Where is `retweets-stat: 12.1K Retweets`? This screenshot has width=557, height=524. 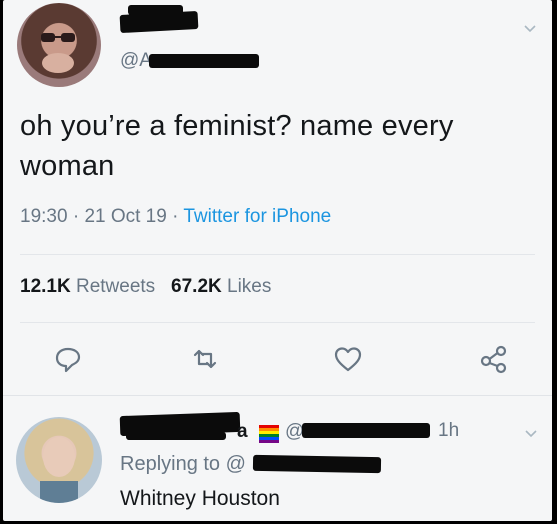 retweets-stat: 12.1K Retweets is located at coordinates (87, 286).